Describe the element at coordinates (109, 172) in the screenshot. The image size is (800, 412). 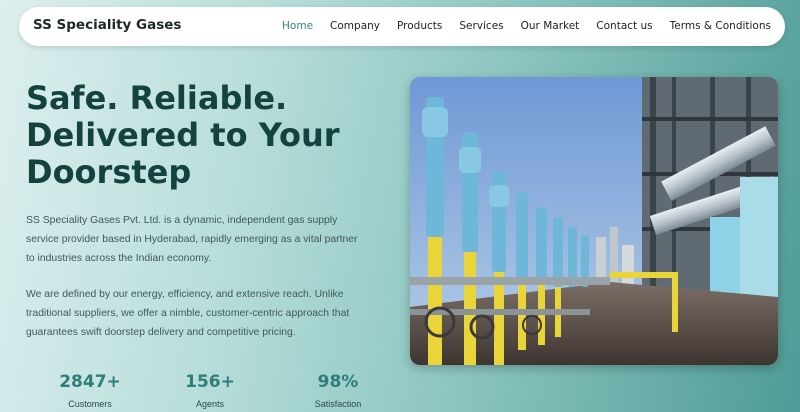
I see `headline-line-3: Doorstep` at that location.